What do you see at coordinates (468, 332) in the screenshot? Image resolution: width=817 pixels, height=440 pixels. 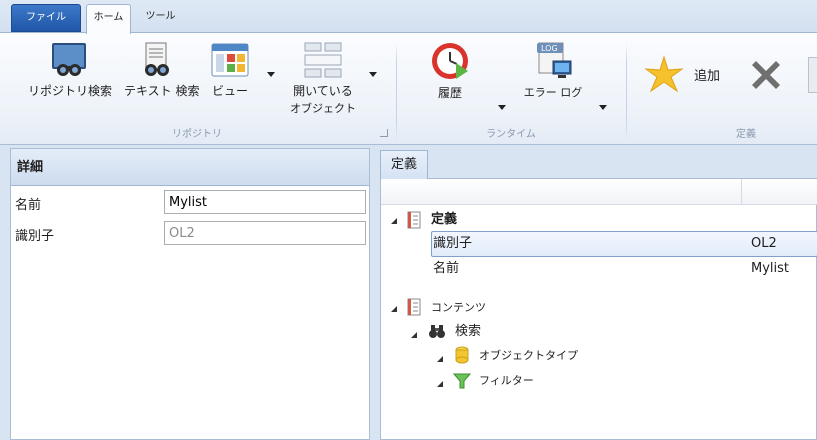 I see `tree-node-search: 検索` at bounding box center [468, 332].